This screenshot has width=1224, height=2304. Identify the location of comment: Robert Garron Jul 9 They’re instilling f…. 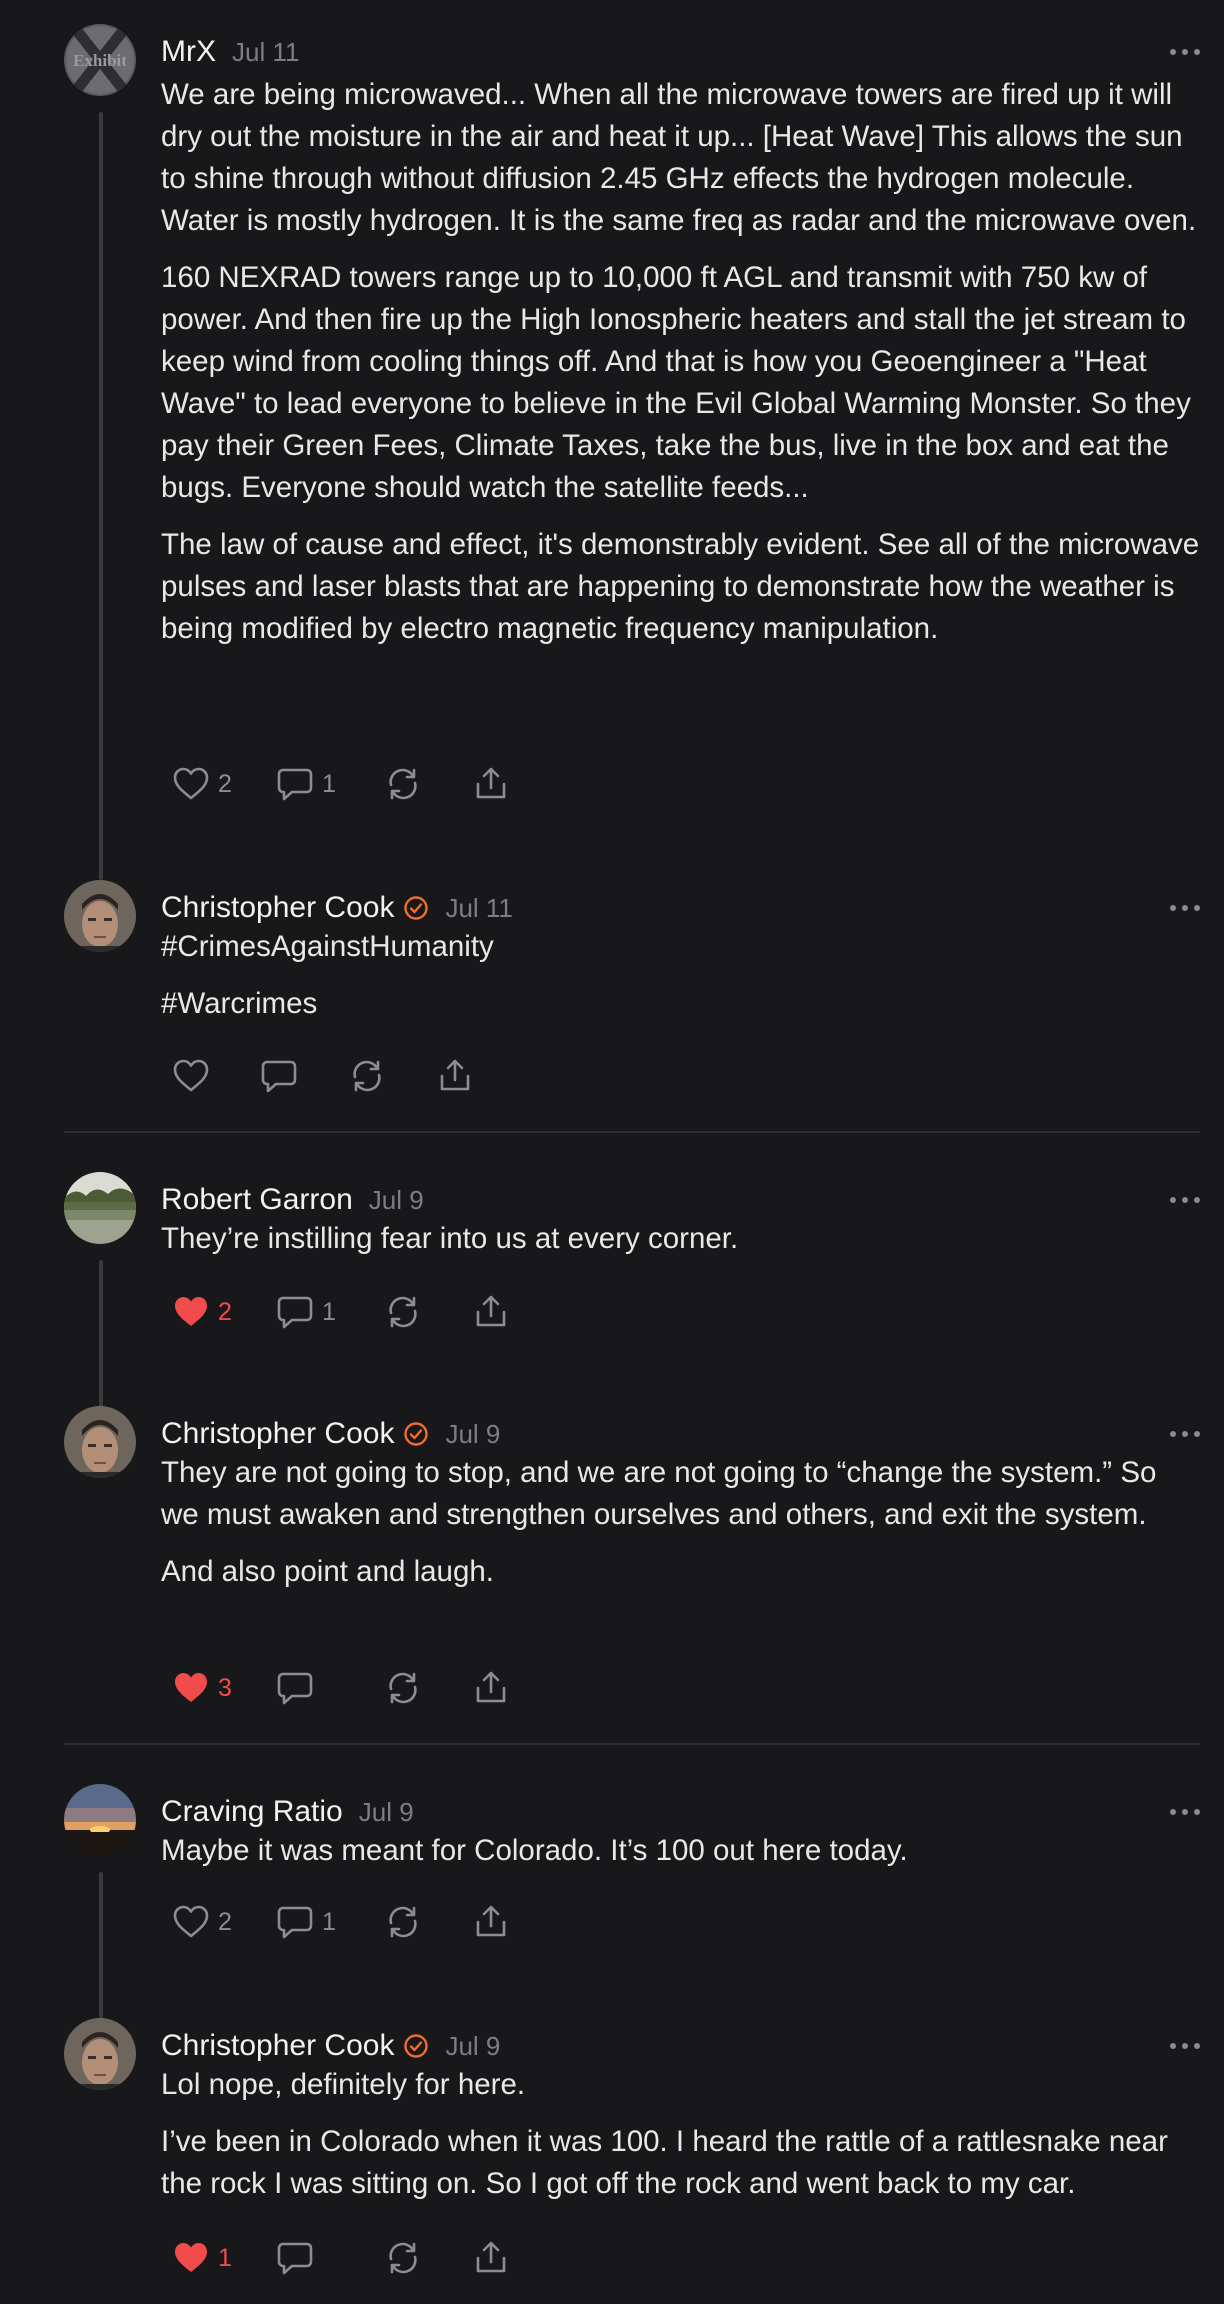
(632, 1323).